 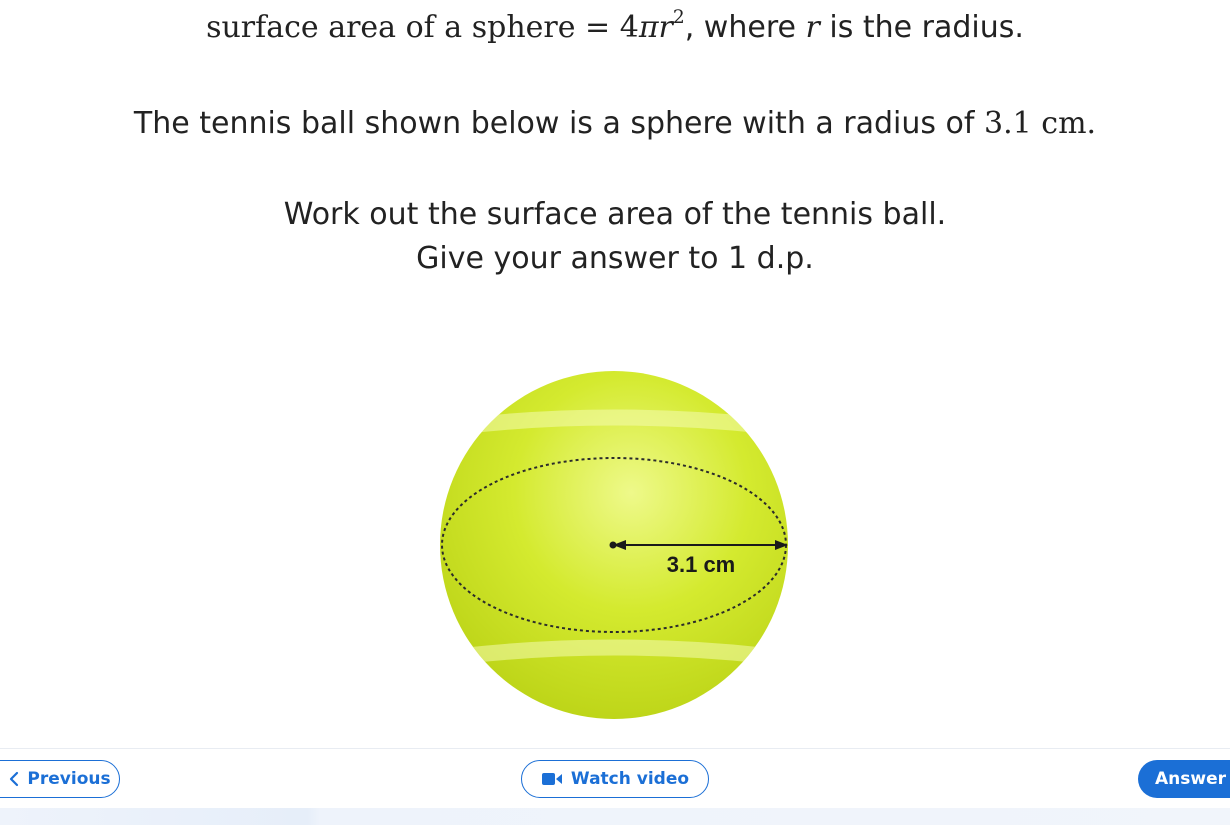 I want to click on formula-r: r, so click(x=665, y=27).